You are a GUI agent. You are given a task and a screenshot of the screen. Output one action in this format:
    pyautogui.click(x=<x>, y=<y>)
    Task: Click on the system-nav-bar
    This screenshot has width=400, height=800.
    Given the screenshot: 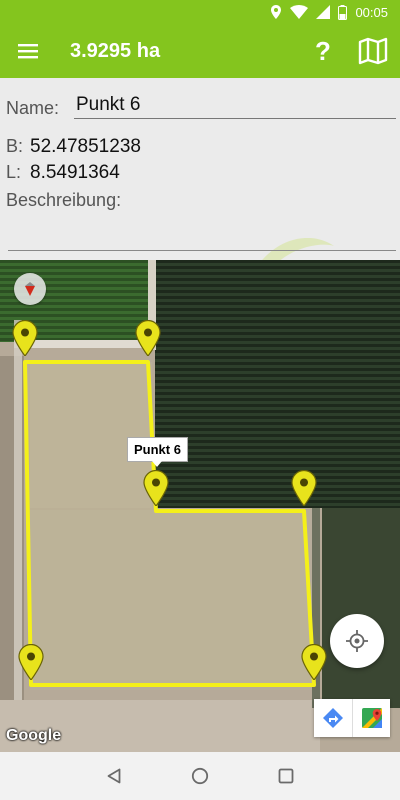 What is the action you would take?
    pyautogui.click(x=200, y=776)
    